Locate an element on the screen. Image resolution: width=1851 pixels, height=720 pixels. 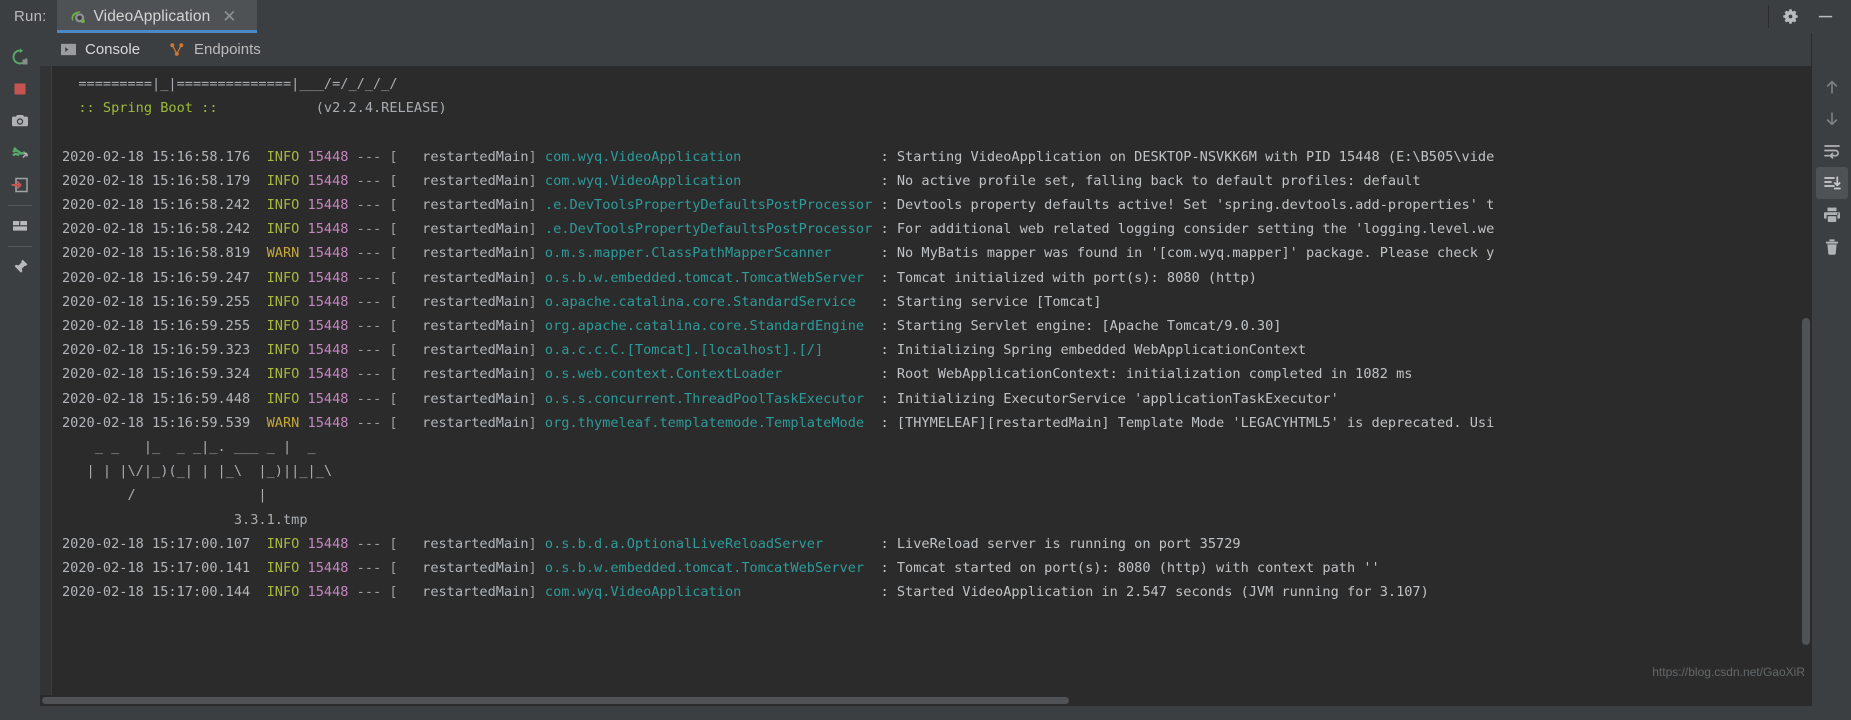
up-button is located at coordinates (1832, 87).